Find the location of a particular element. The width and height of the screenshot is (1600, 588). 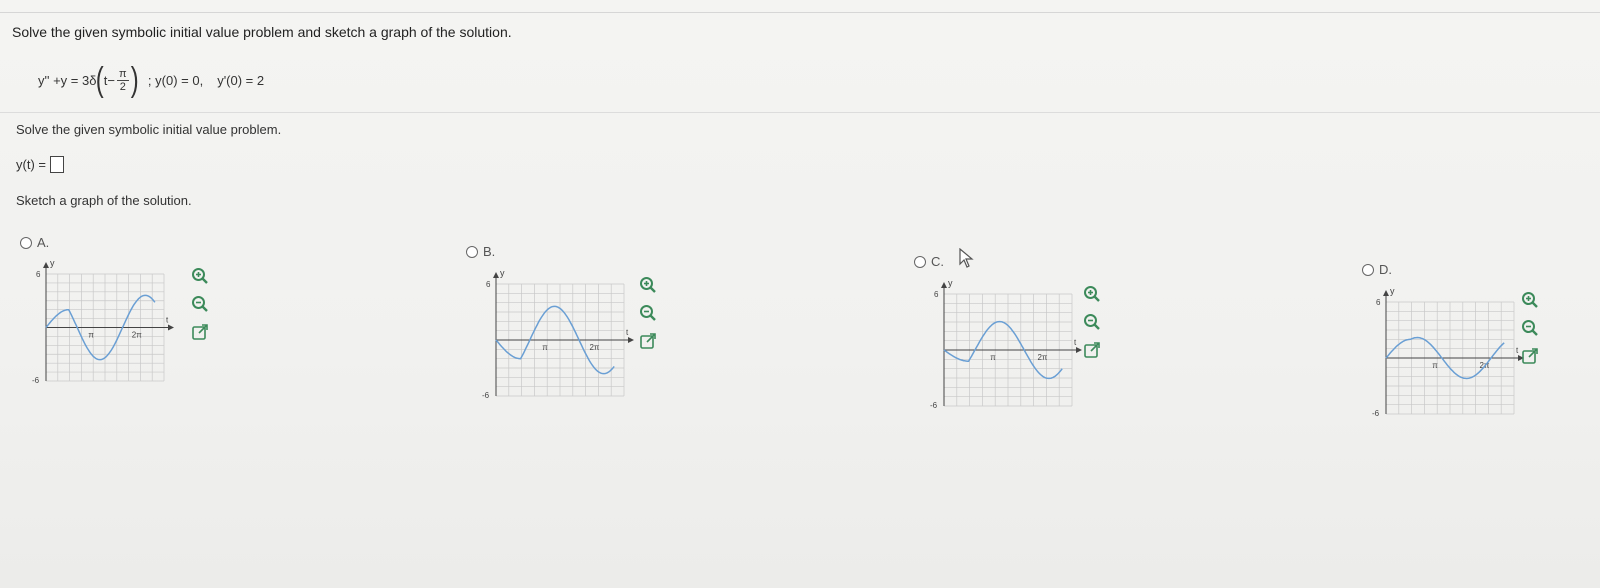

graph-d: y 6 -6 t π 2π is located at coordinates (1448, 354).